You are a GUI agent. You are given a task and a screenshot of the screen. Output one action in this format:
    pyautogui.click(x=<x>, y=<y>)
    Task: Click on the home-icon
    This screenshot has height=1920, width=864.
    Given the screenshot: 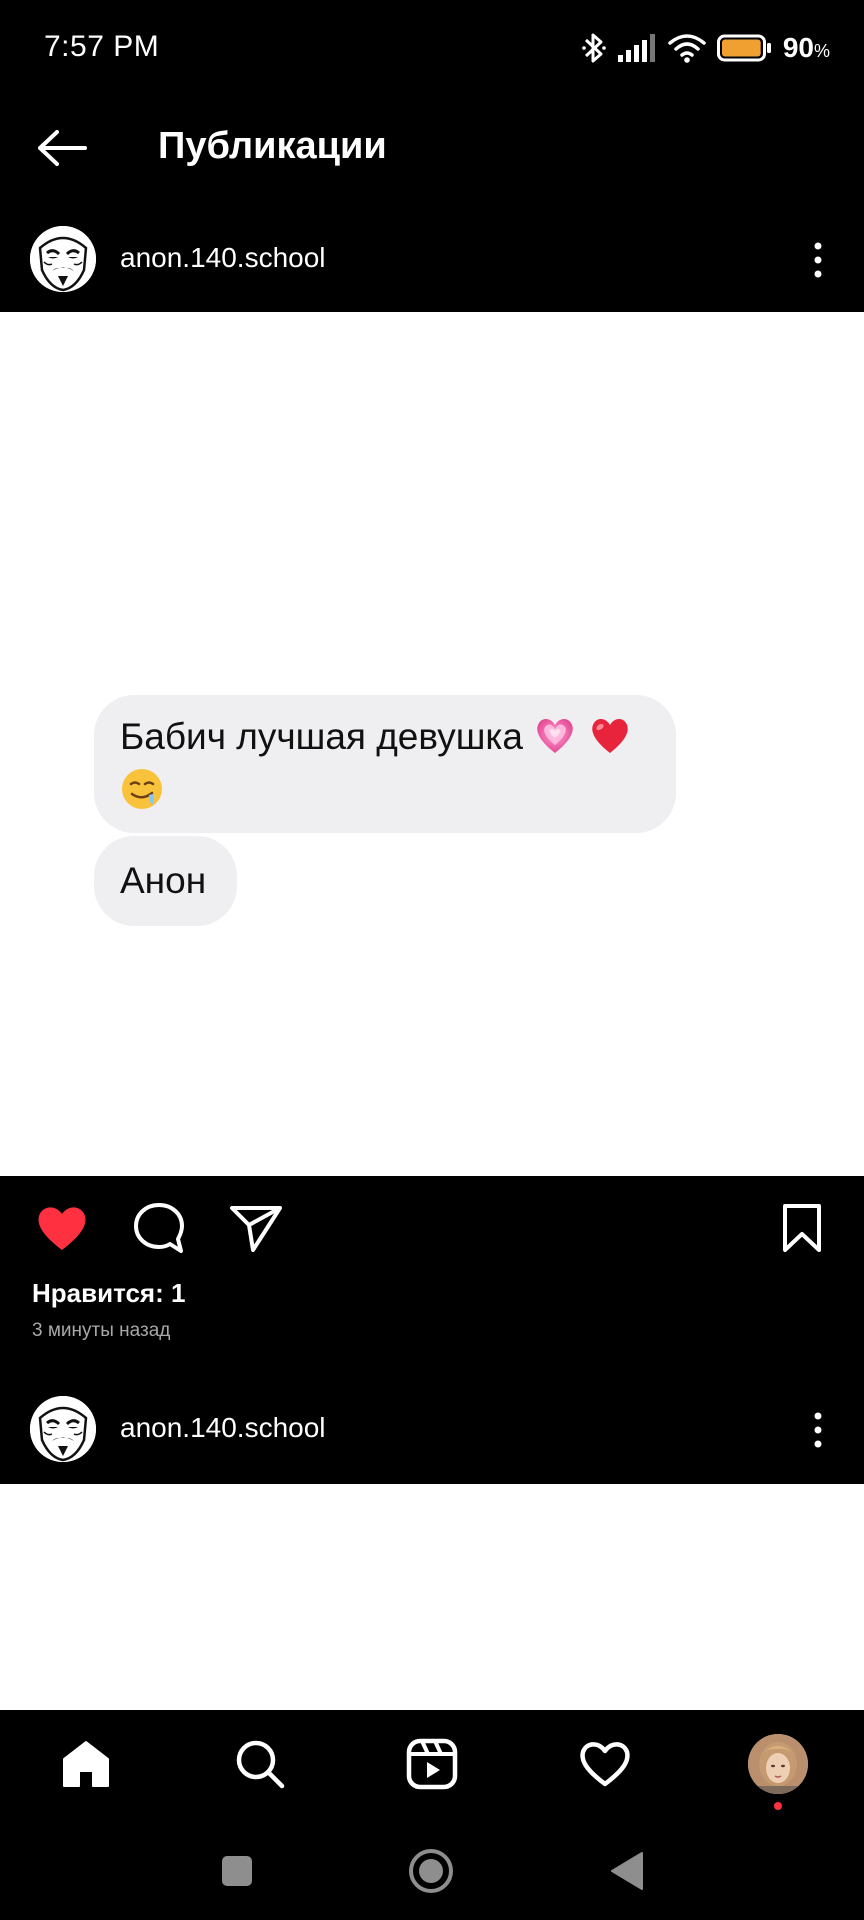 What is the action you would take?
    pyautogui.click(x=86, y=1764)
    